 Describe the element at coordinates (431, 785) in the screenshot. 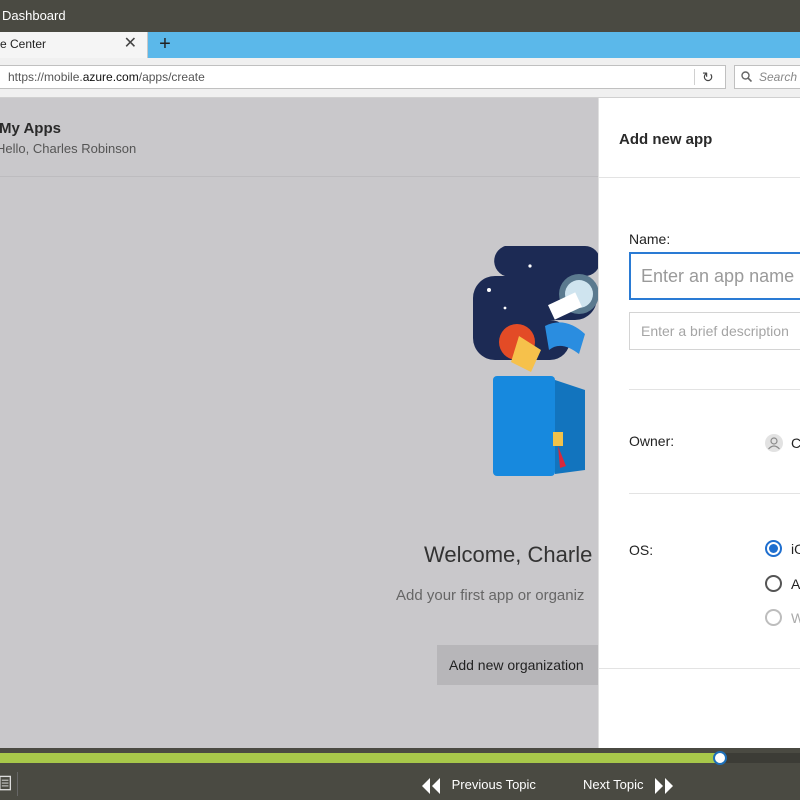

I see `double-chevron-left-icon` at that location.